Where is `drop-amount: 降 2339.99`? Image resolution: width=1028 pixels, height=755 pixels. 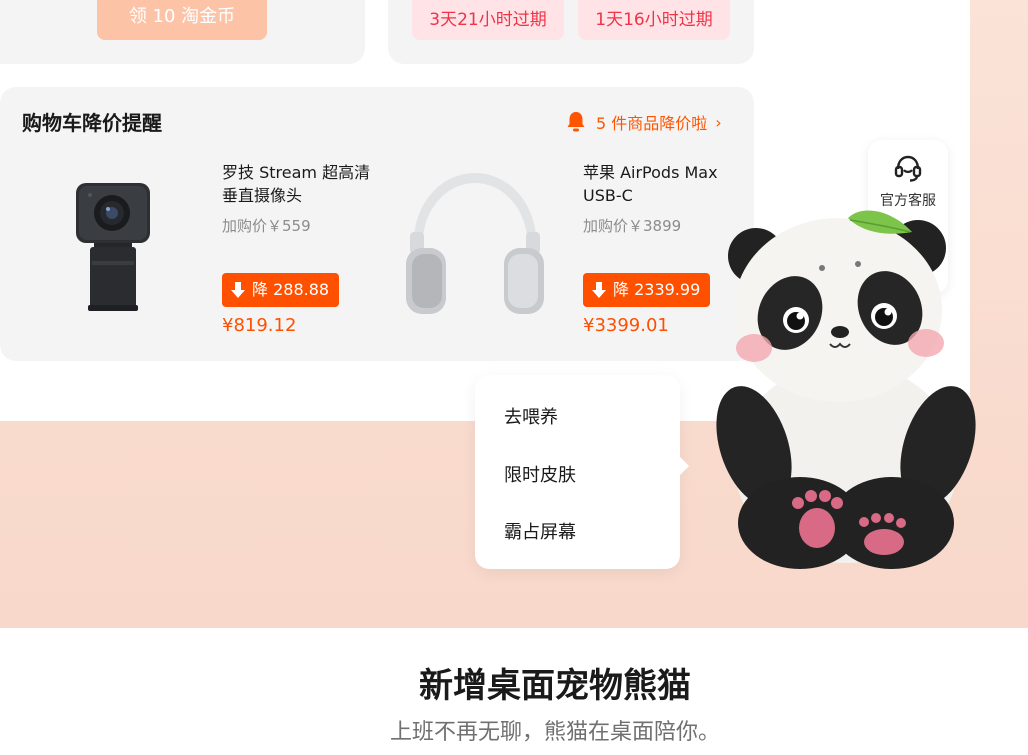 drop-amount: 降 2339.99 is located at coordinates (657, 289).